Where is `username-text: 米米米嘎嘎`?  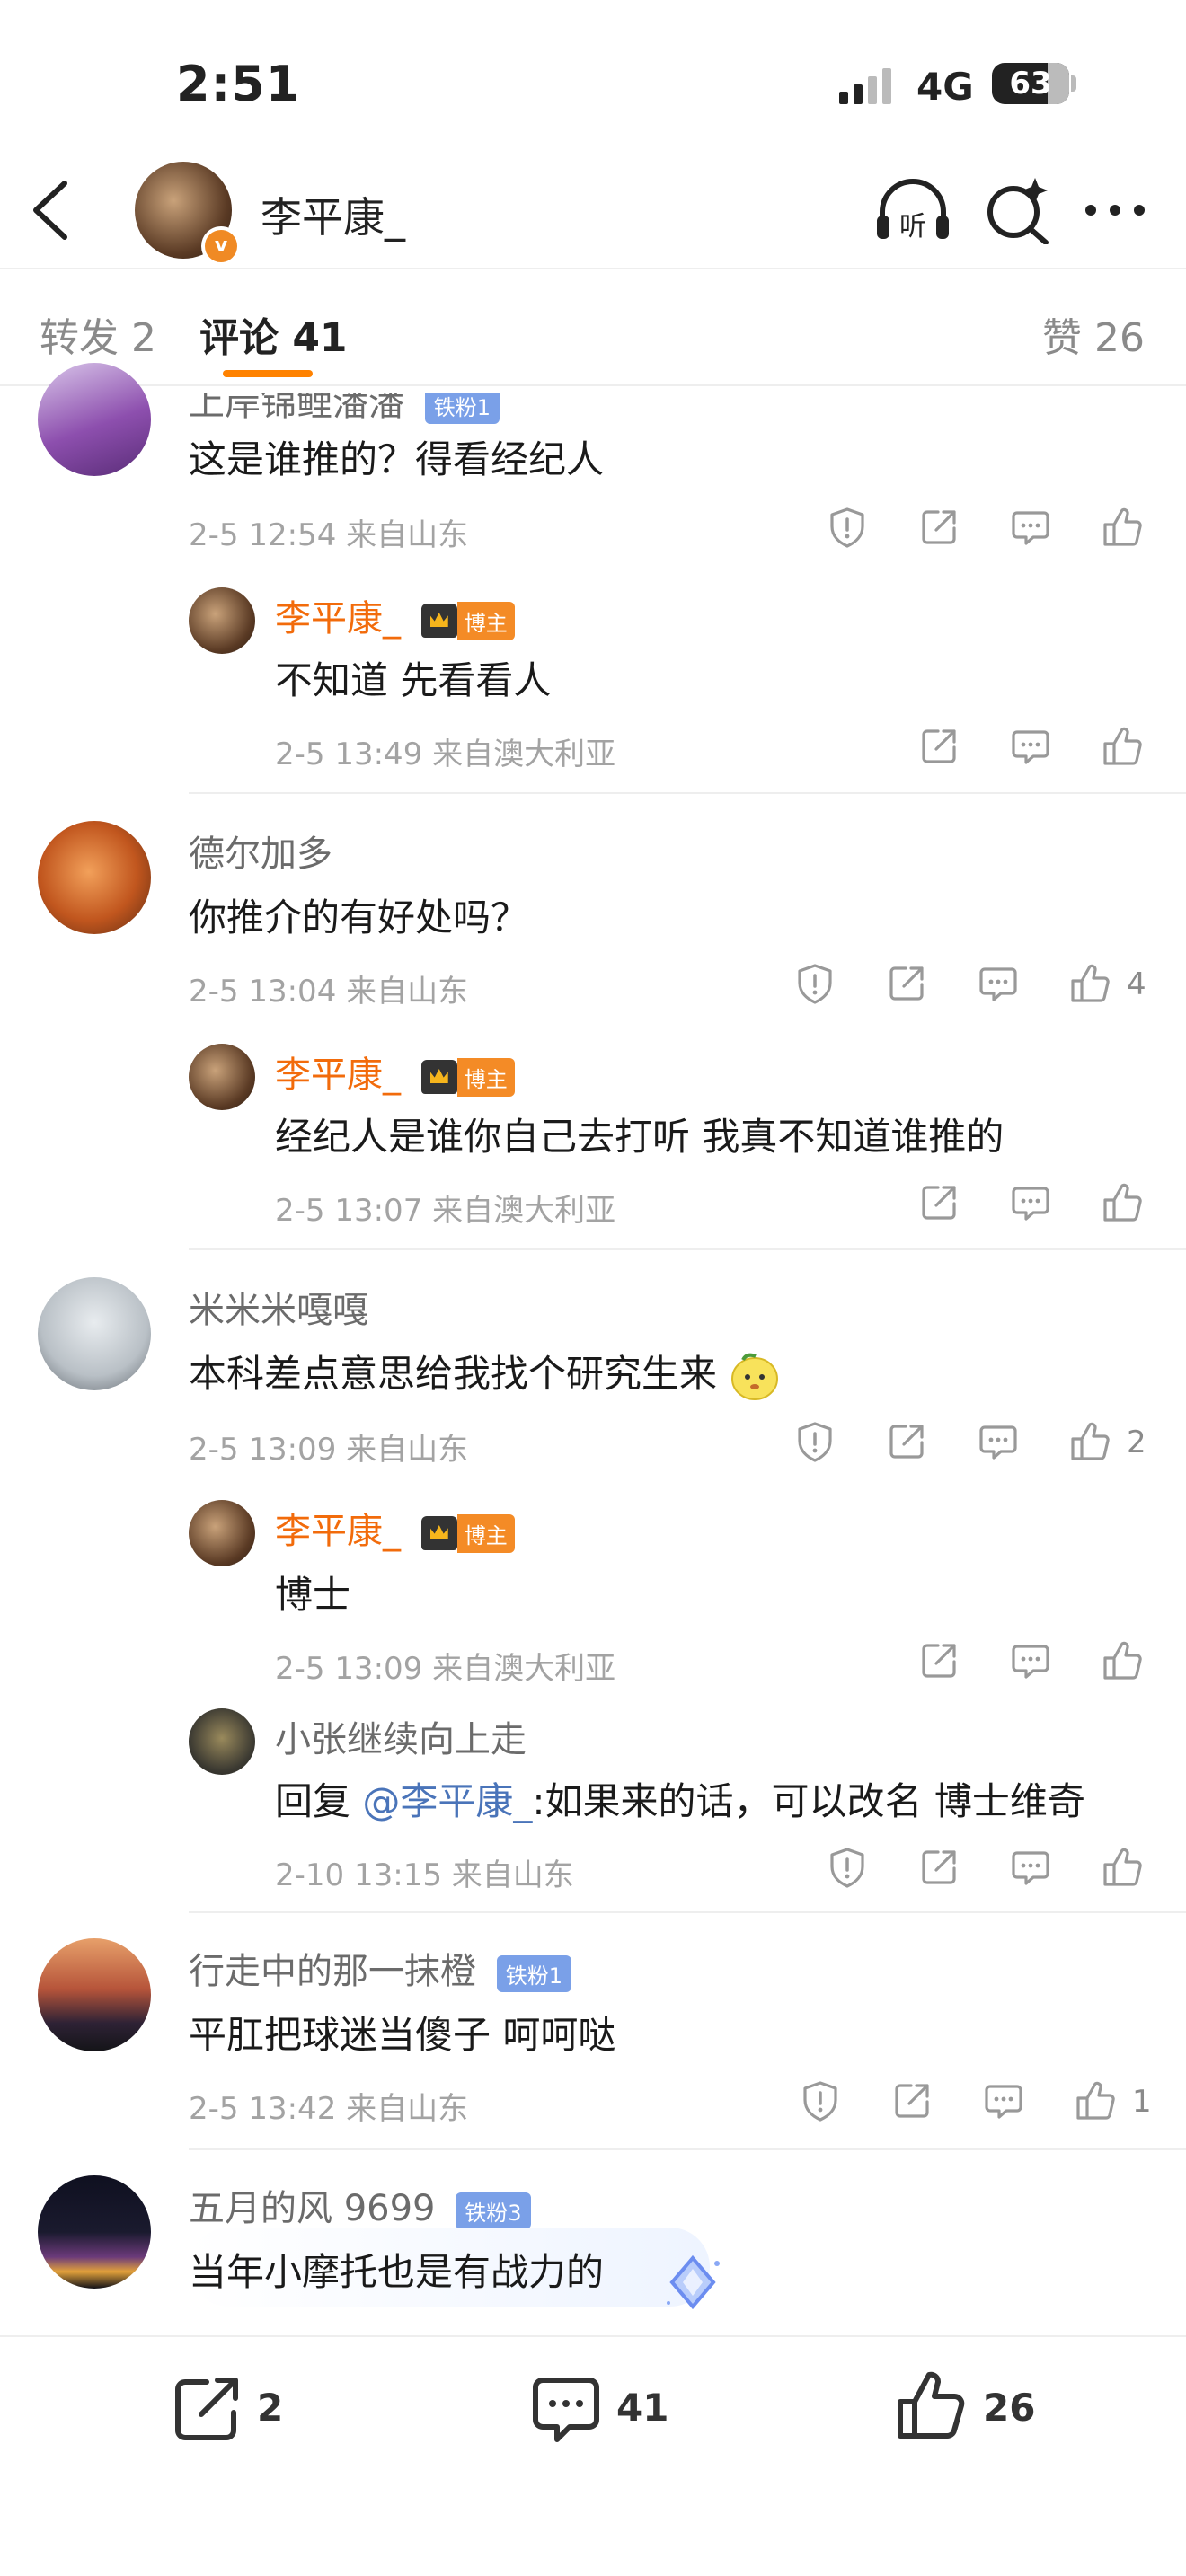
username-text: 米米米嘎嘎 is located at coordinates (278, 1310).